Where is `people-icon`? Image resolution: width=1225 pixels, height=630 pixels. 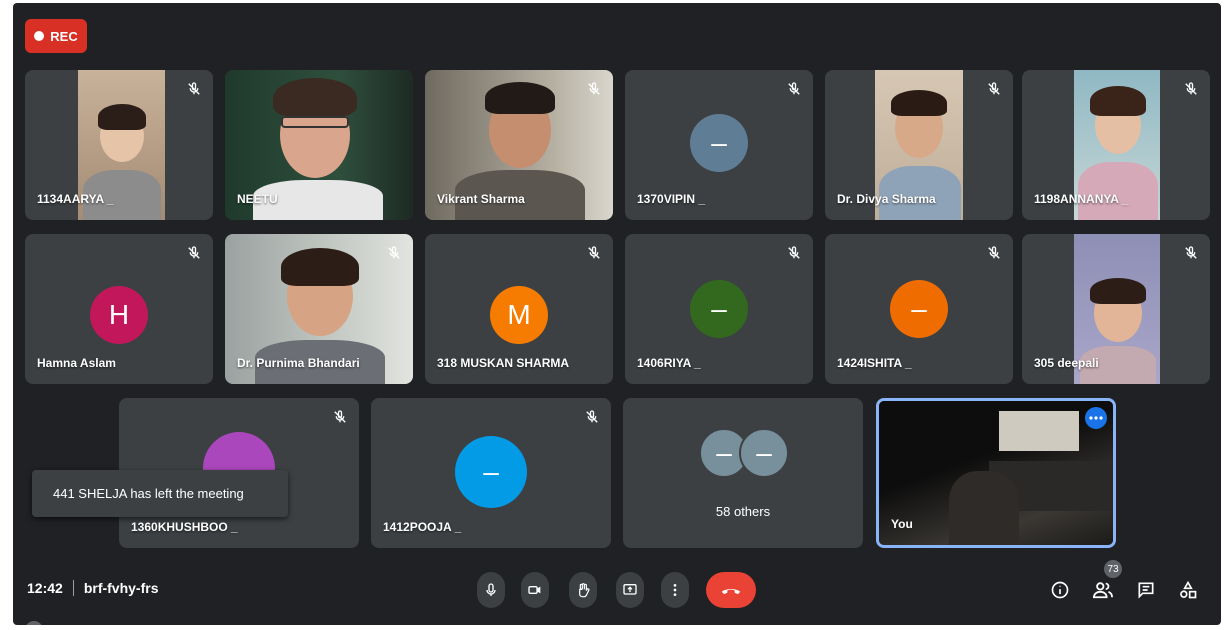 people-icon is located at coordinates (1102, 590).